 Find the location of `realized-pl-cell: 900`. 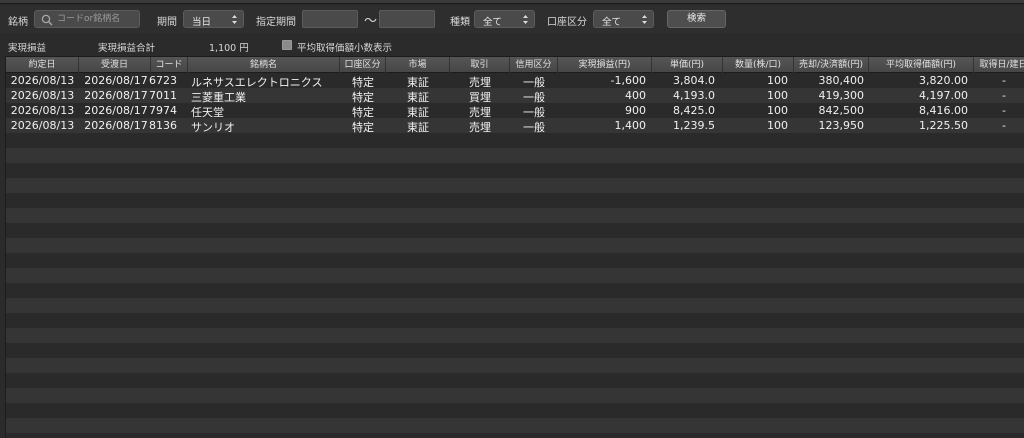

realized-pl-cell: 900 is located at coordinates (635, 110).